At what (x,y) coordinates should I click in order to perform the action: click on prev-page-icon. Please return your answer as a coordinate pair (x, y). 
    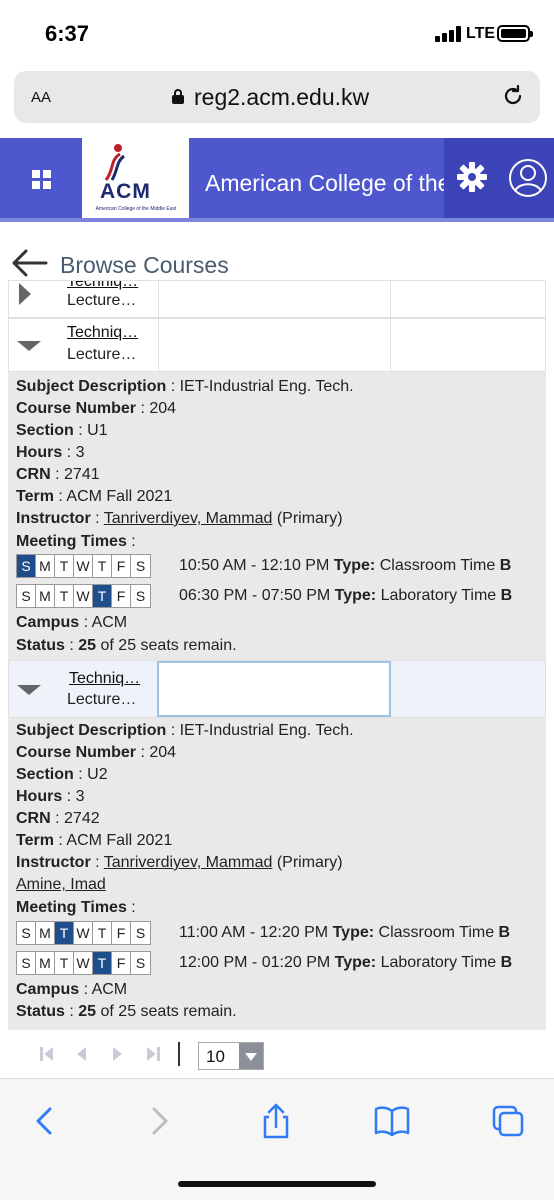
    Looking at the image, I should click on (81, 1054).